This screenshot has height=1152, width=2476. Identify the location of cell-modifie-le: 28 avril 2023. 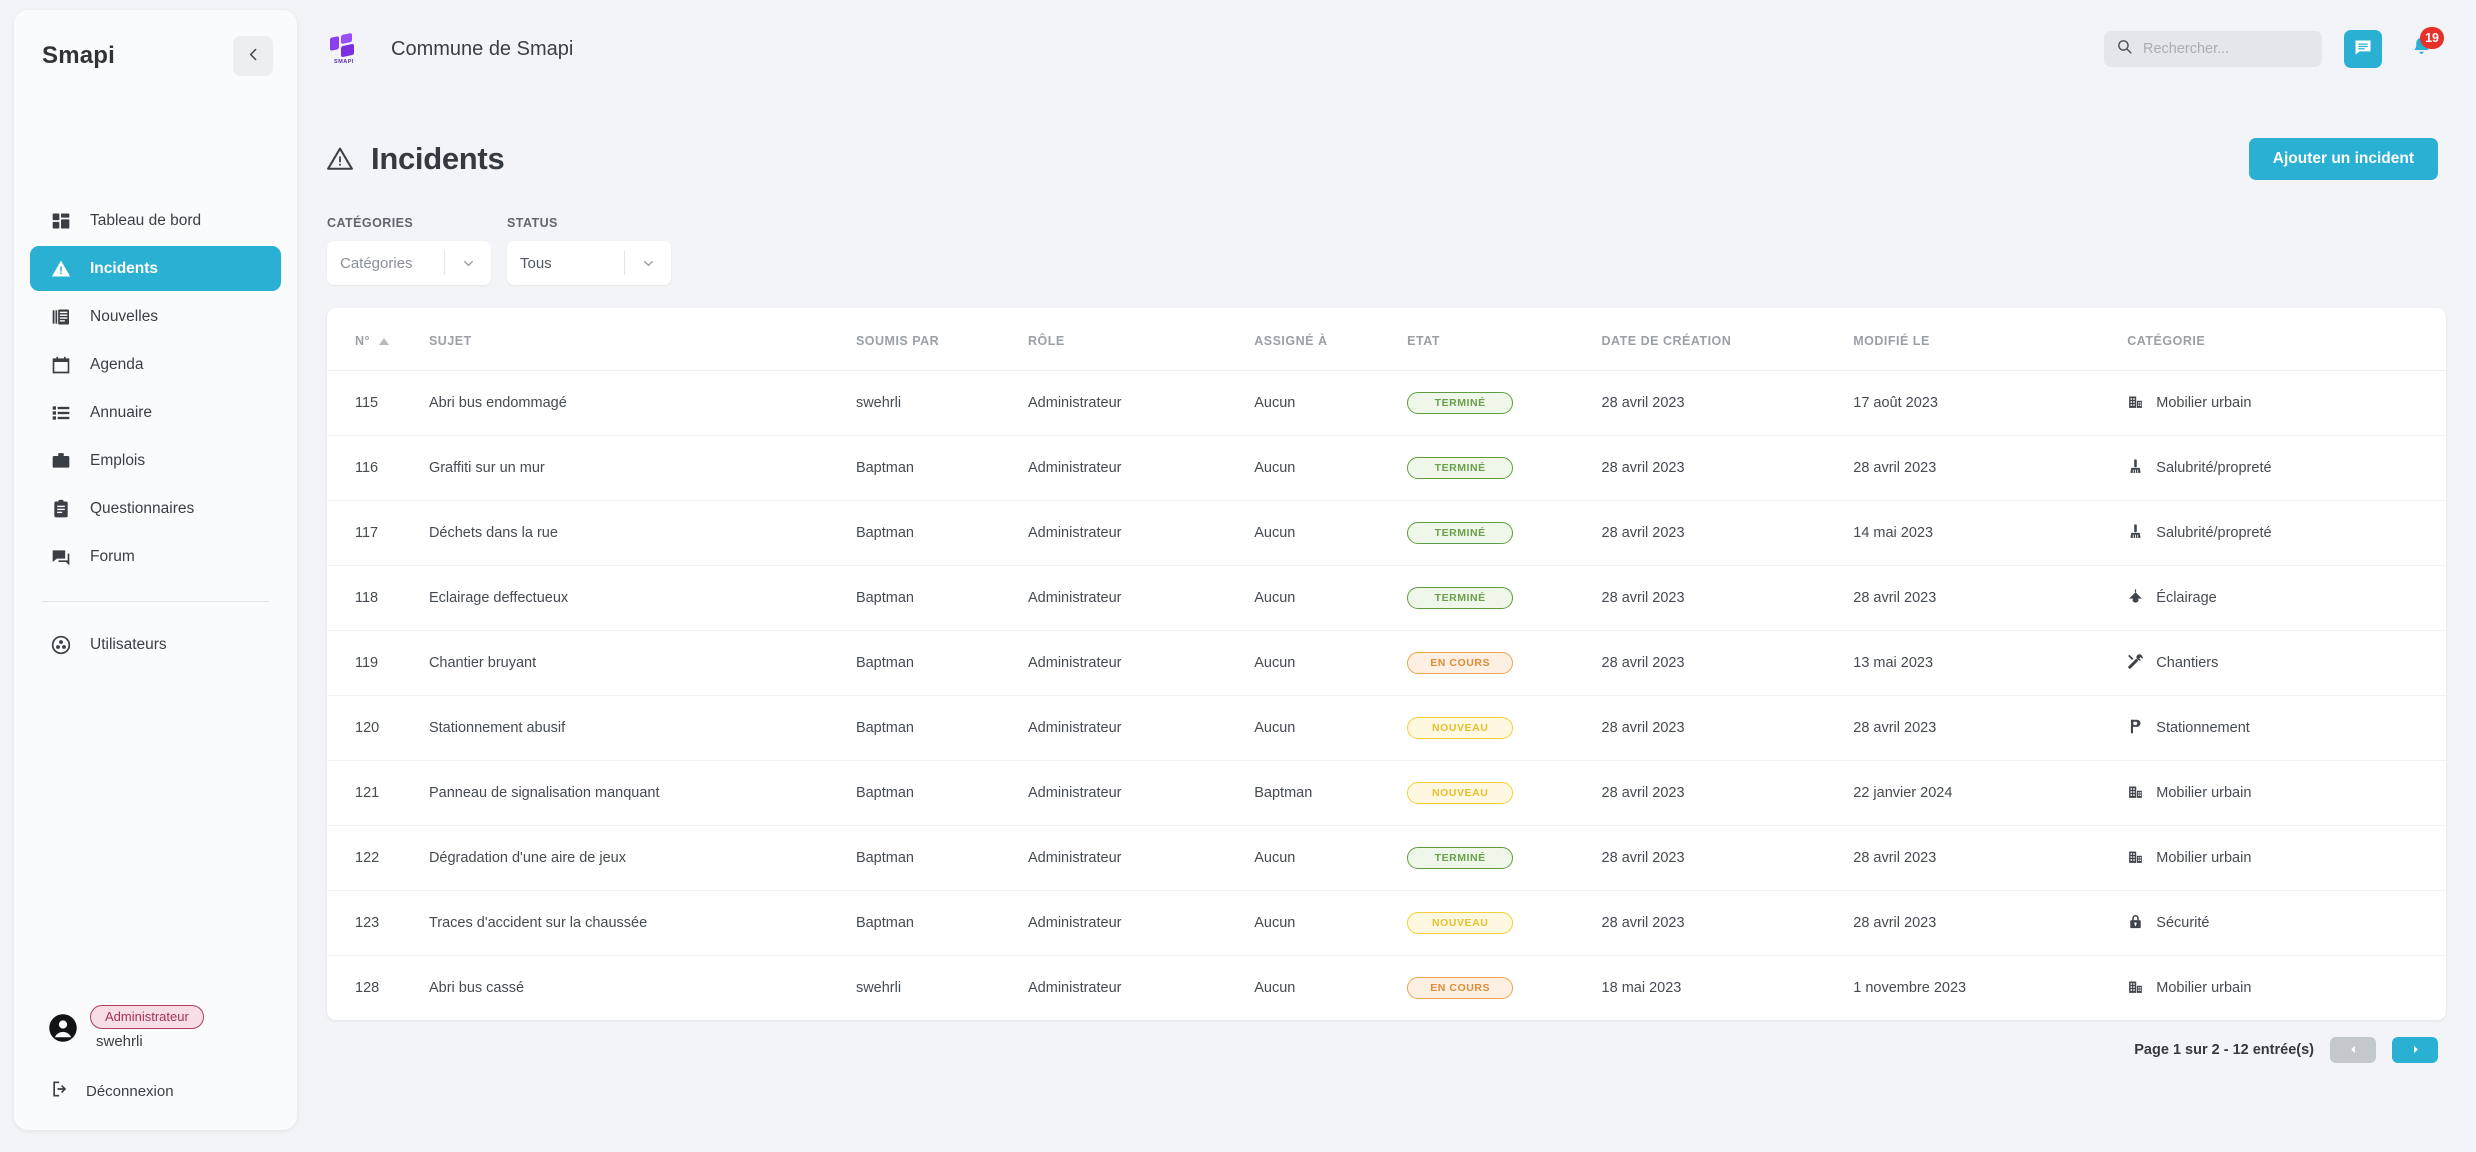
(1990, 598).